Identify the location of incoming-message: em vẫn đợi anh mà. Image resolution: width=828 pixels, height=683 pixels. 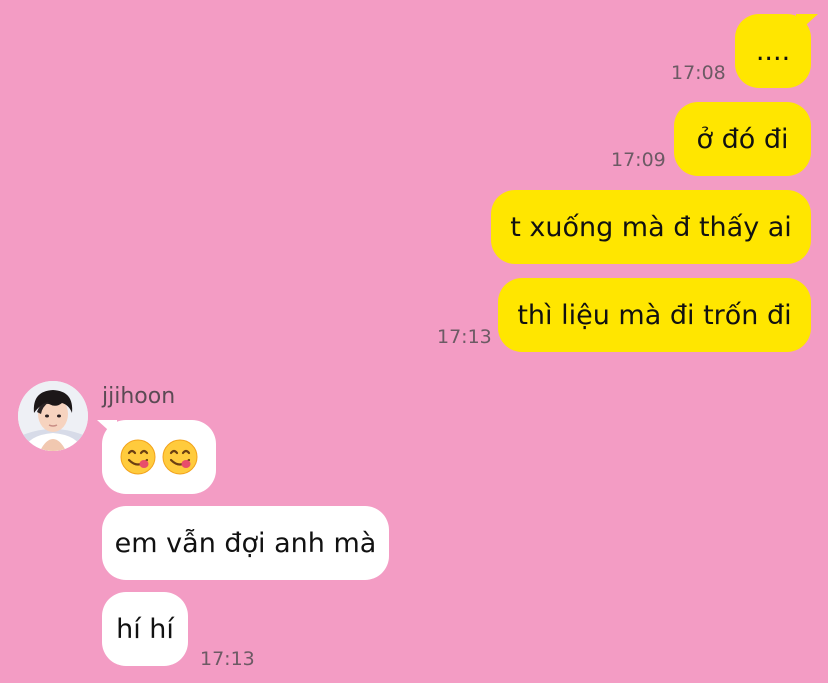
(245, 543).